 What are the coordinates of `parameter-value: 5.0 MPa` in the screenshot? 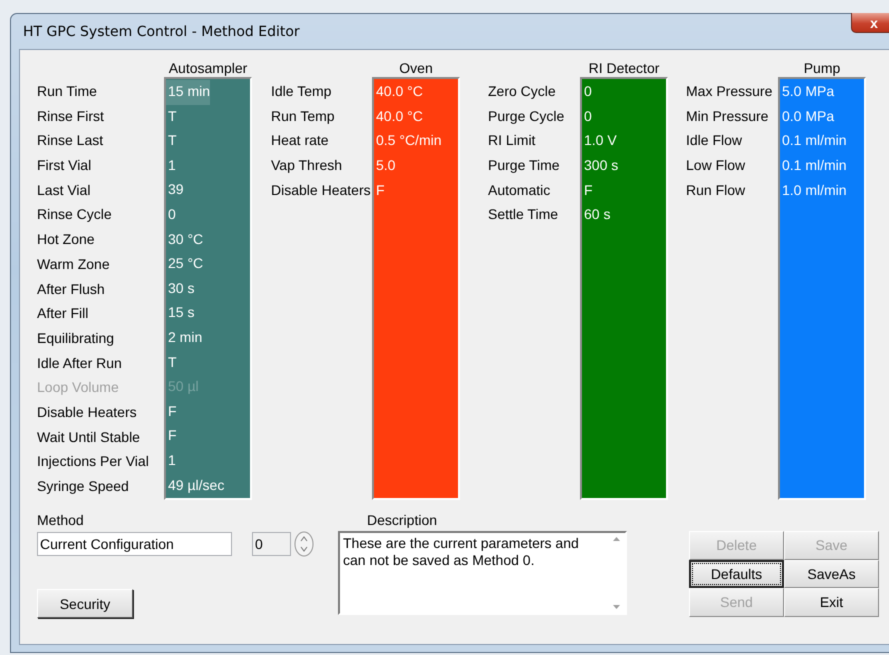 It's located at (807, 92).